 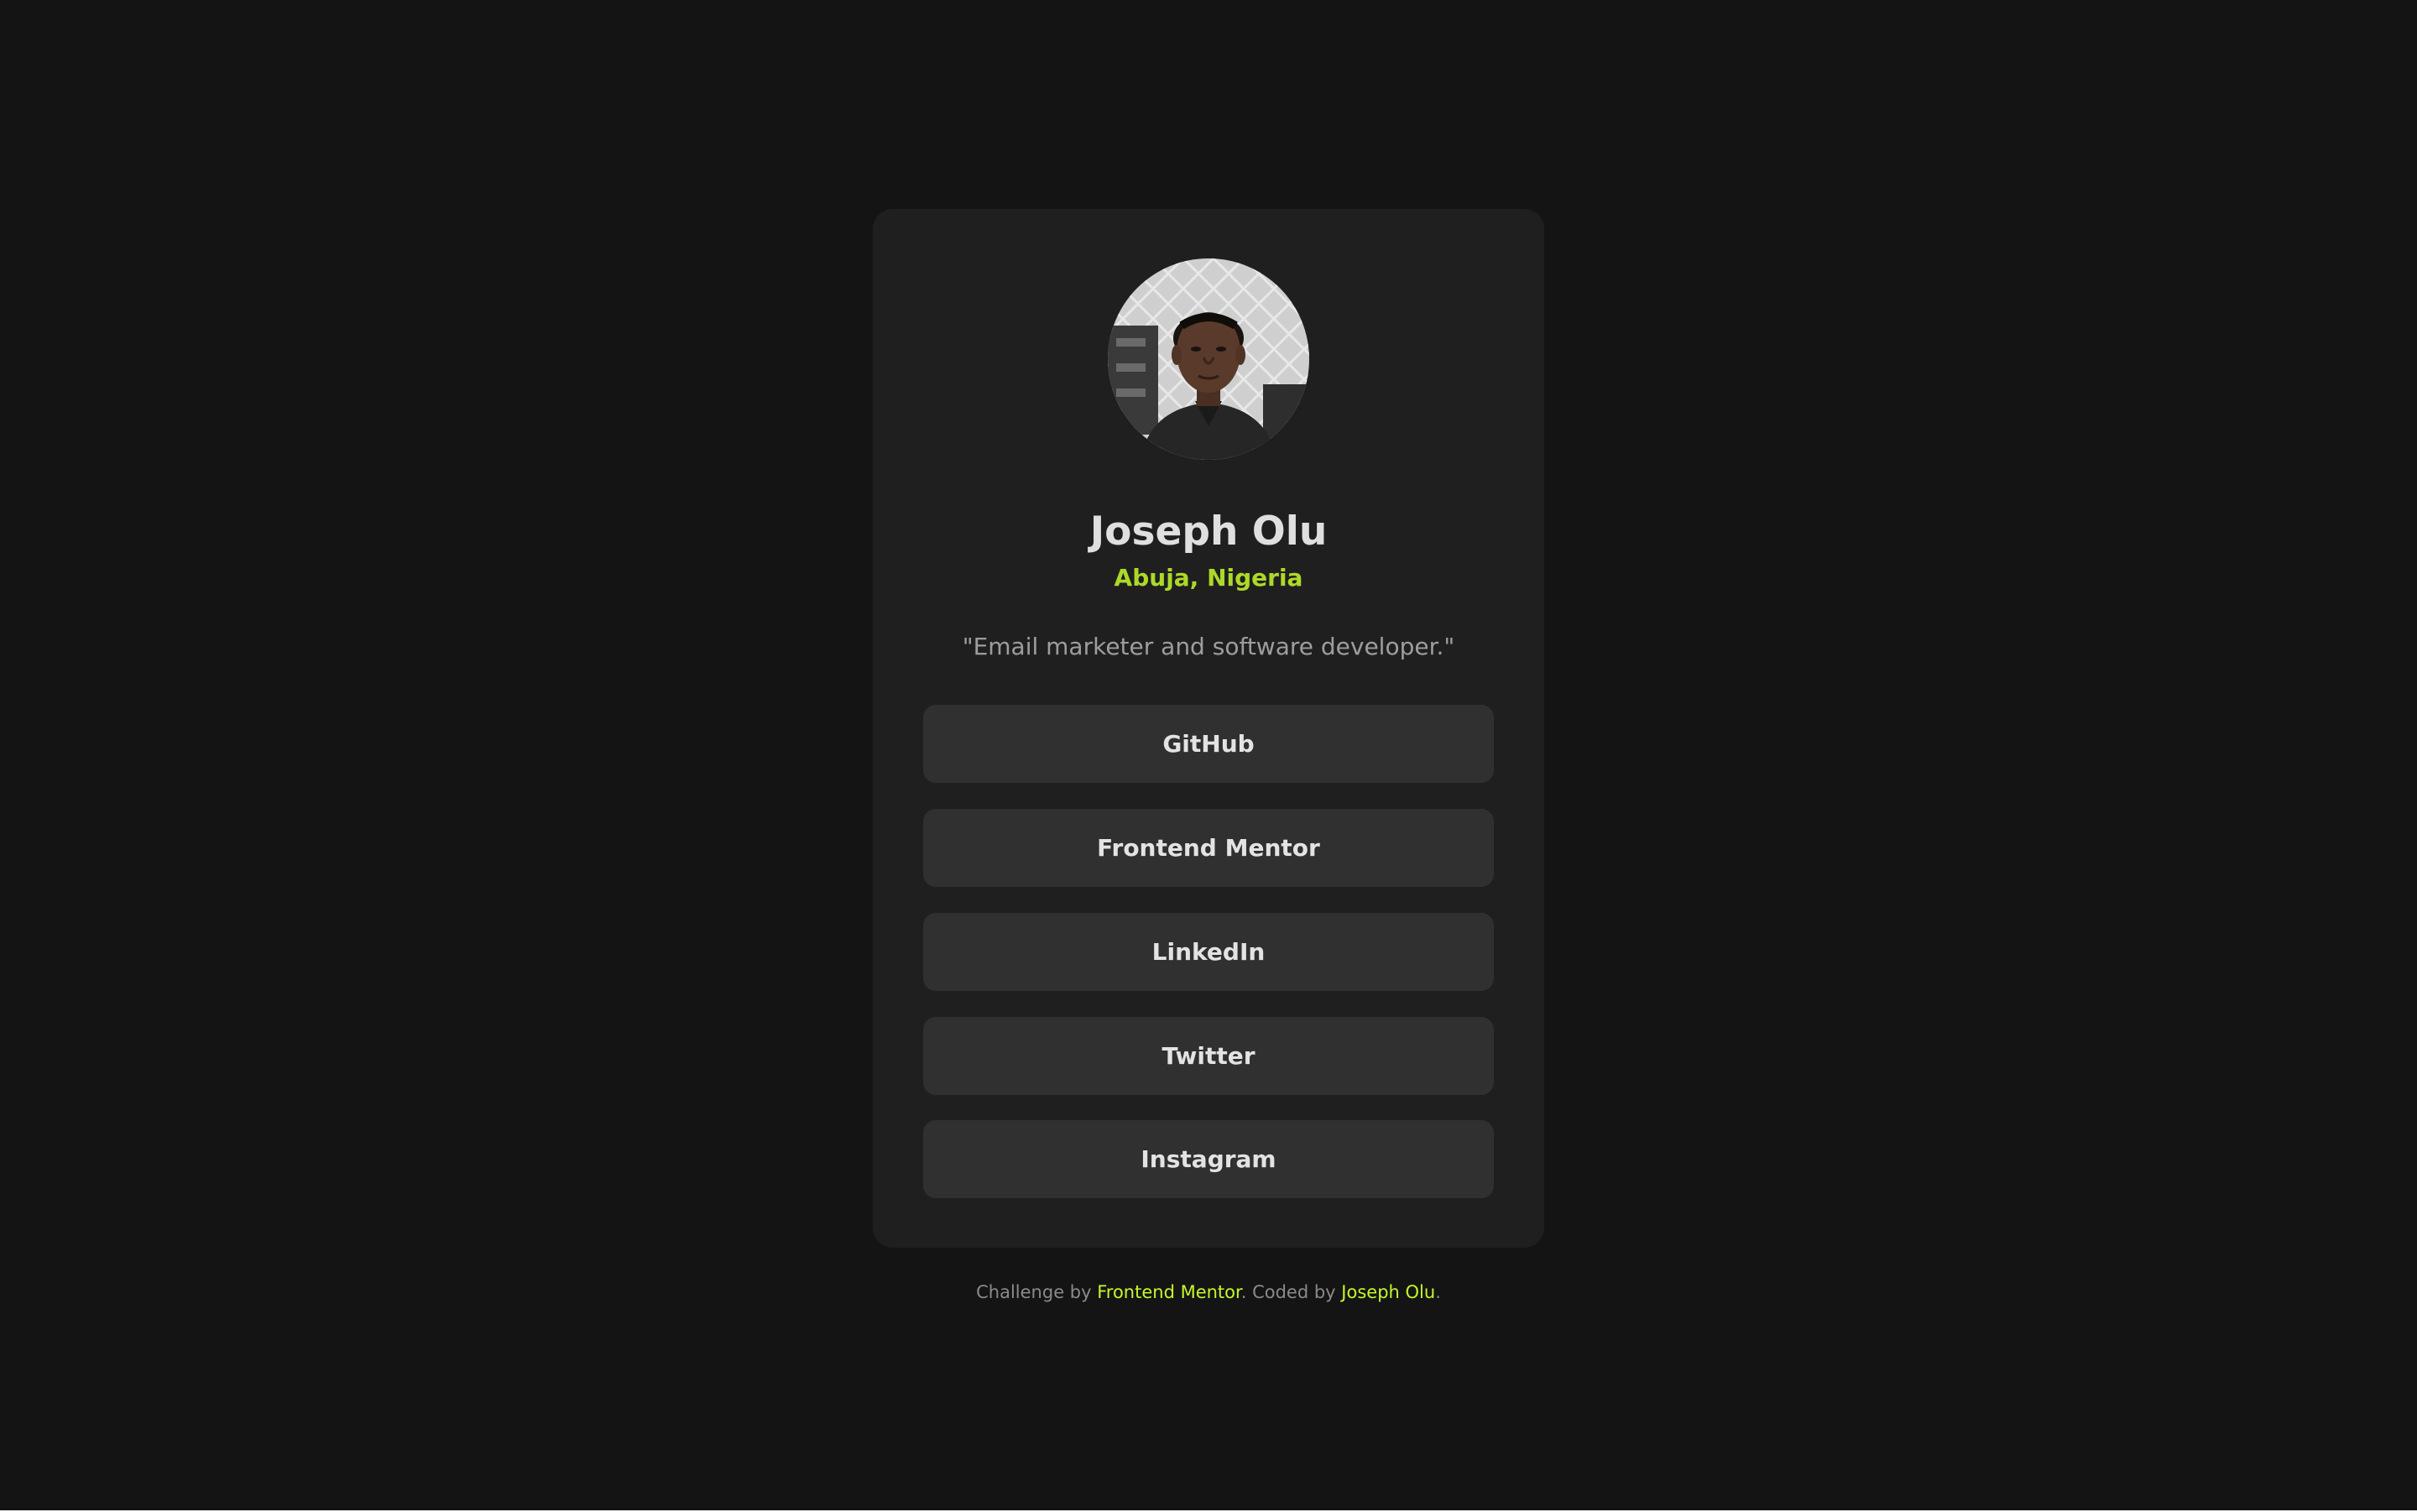 I want to click on author-link: Joseph Olu, so click(x=1388, y=1292).